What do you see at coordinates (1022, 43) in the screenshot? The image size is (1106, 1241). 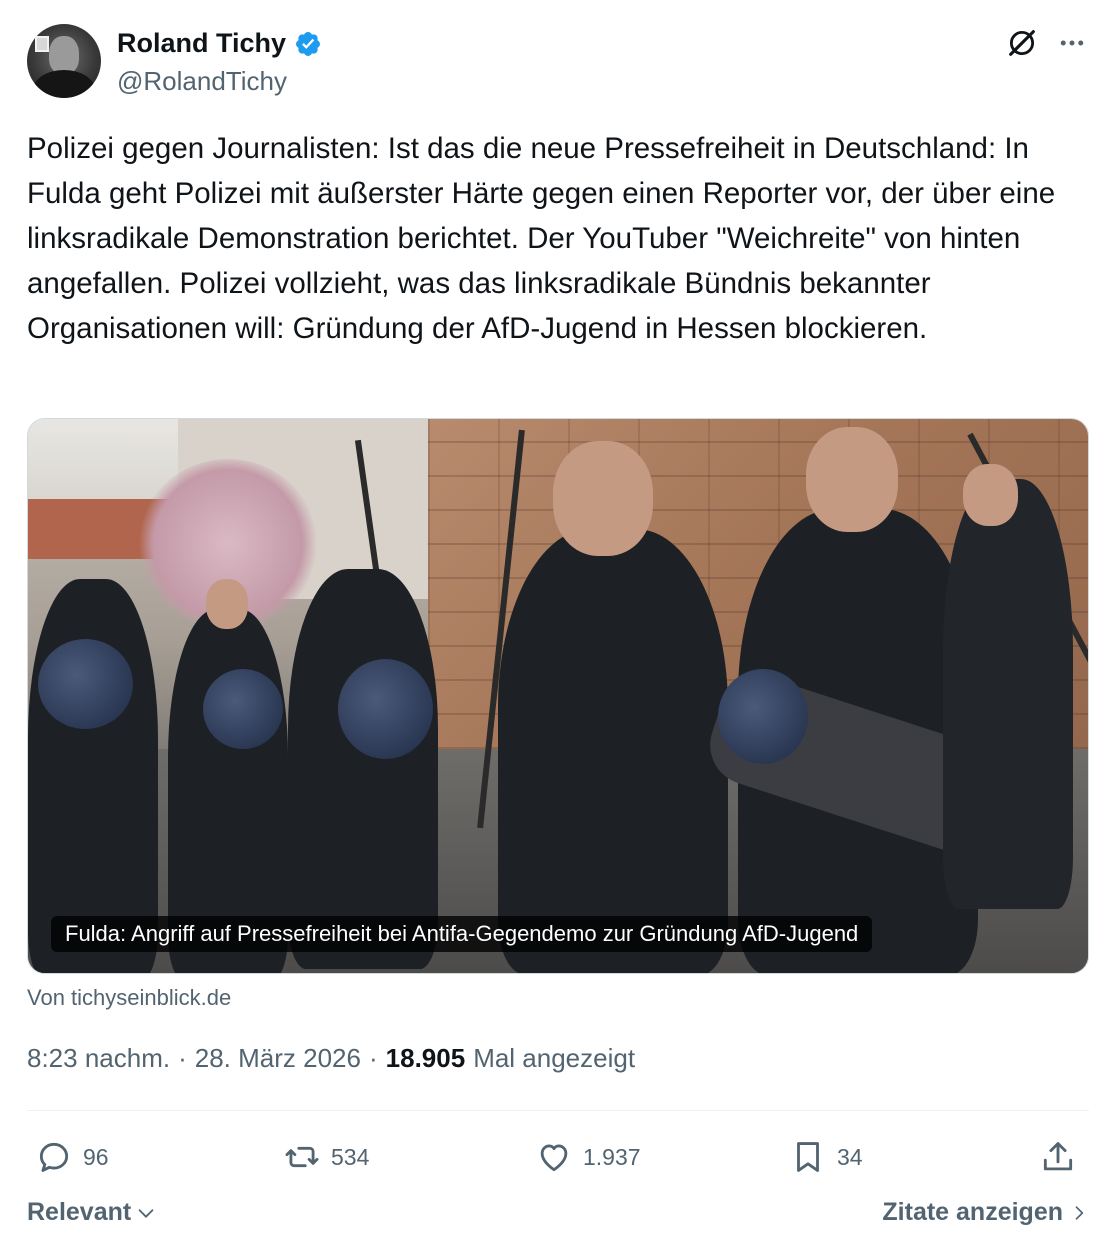 I see `grok-icon` at bounding box center [1022, 43].